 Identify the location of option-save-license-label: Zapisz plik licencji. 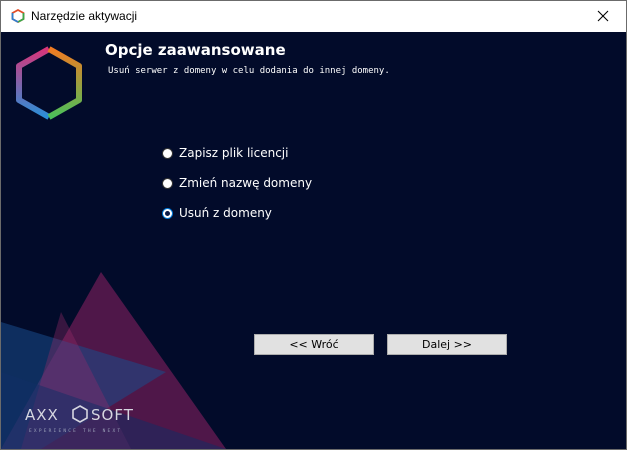
(234, 153).